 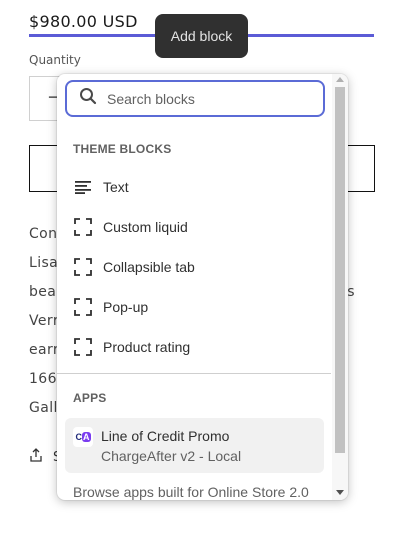 I want to click on block-item-label: Text, so click(x=116, y=187).